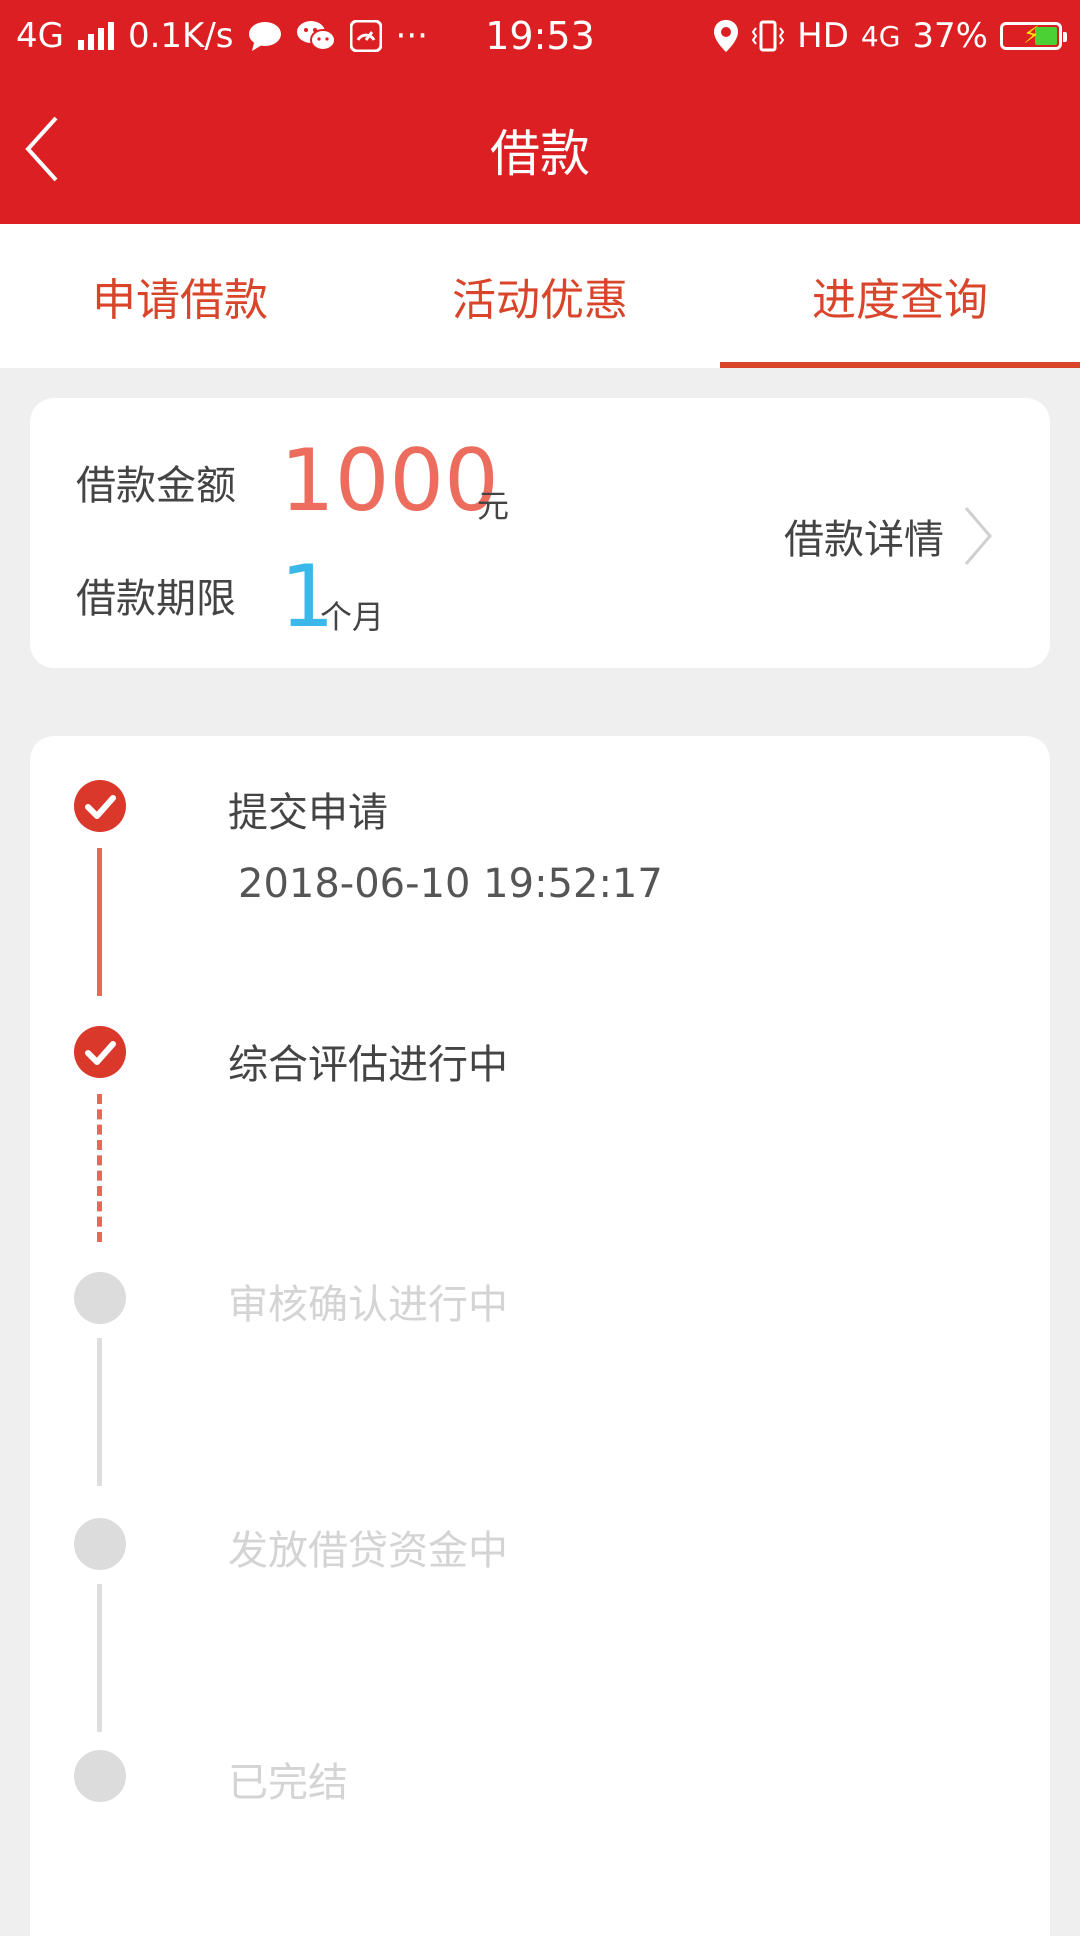 The height and width of the screenshot is (1936, 1080). Describe the element at coordinates (823, 36) in the screenshot. I see `hd-indicator: HD` at that location.